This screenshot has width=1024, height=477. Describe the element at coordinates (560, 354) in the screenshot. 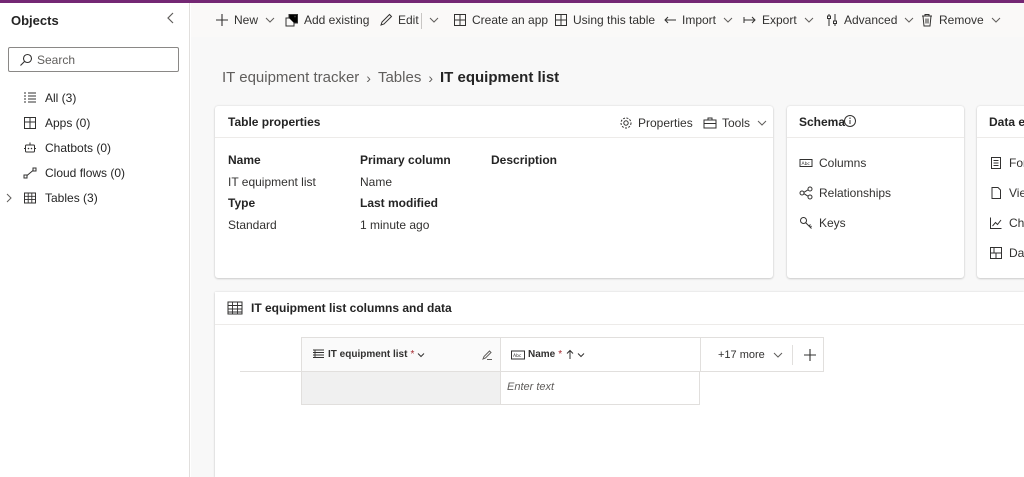

I see `required-mark: *` at that location.